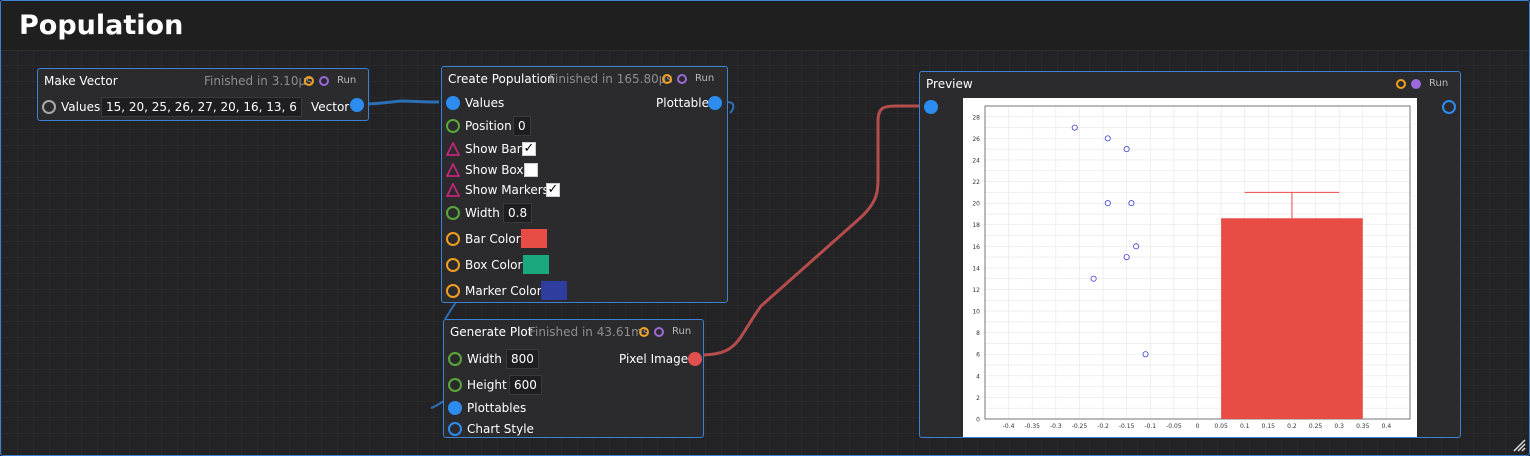 The width and height of the screenshot is (1530, 456). I want to click on y-tick-label: 16, so click(976, 247).